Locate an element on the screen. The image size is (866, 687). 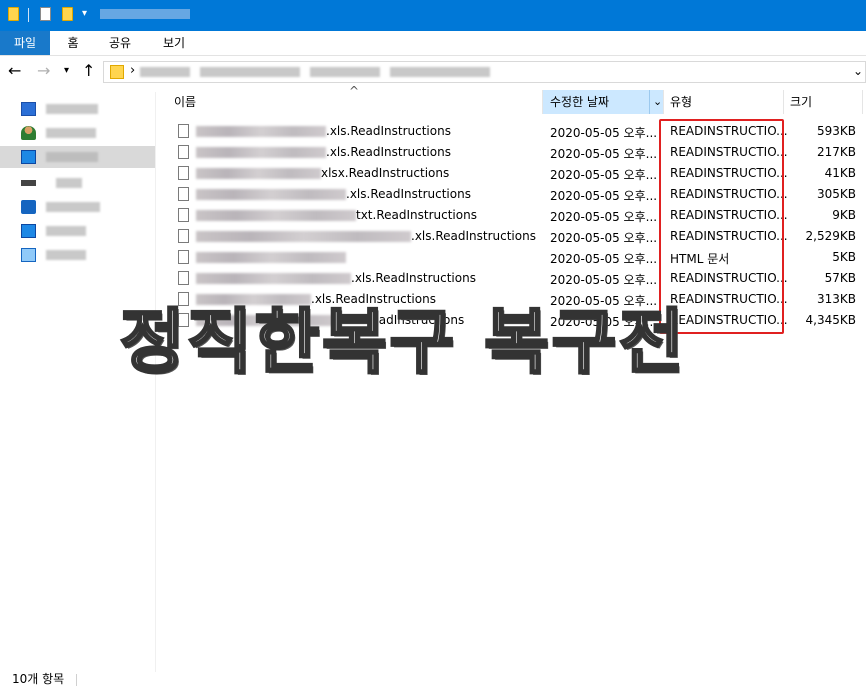
file-size: 5KB is located at coordinates (844, 257).